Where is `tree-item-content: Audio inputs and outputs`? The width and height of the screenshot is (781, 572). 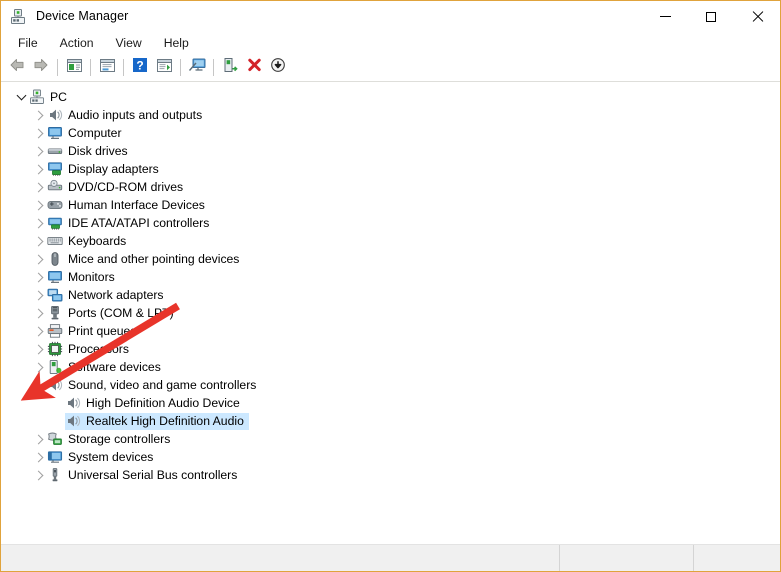 tree-item-content: Audio inputs and outputs is located at coordinates (127, 115).